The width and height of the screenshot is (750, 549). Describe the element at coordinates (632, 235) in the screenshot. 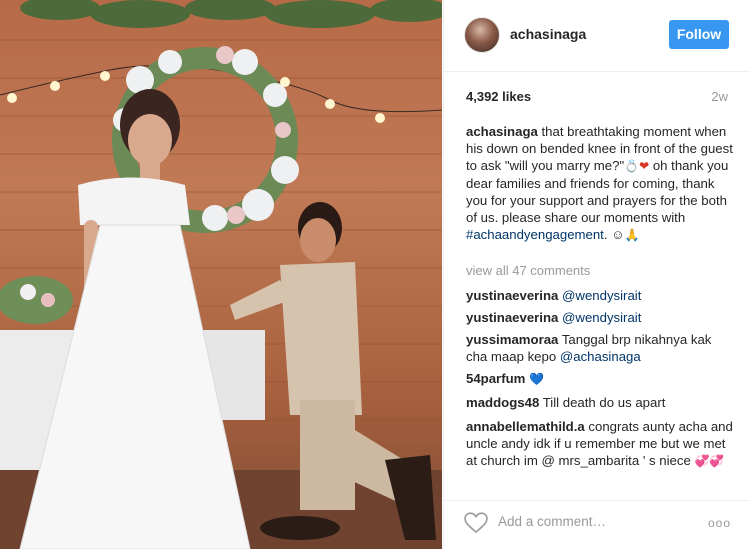

I see `praying-hands-emoji: 🙏` at that location.